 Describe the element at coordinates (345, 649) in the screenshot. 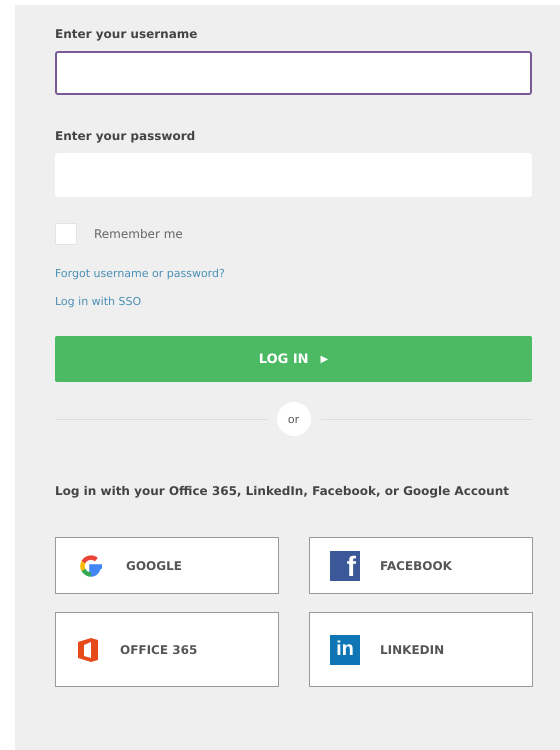

I see `linkedin-logo-icon: in` at that location.